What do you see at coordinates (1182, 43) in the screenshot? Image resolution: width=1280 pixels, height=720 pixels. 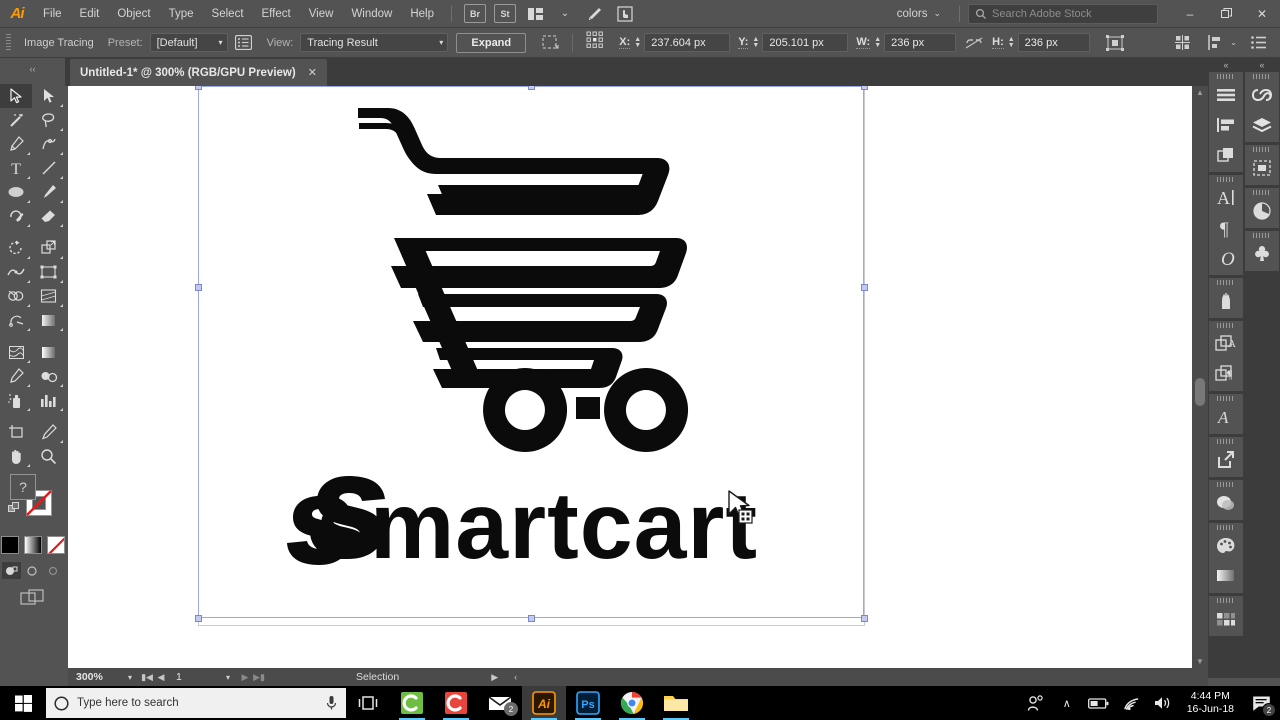 I see `align-icon` at bounding box center [1182, 43].